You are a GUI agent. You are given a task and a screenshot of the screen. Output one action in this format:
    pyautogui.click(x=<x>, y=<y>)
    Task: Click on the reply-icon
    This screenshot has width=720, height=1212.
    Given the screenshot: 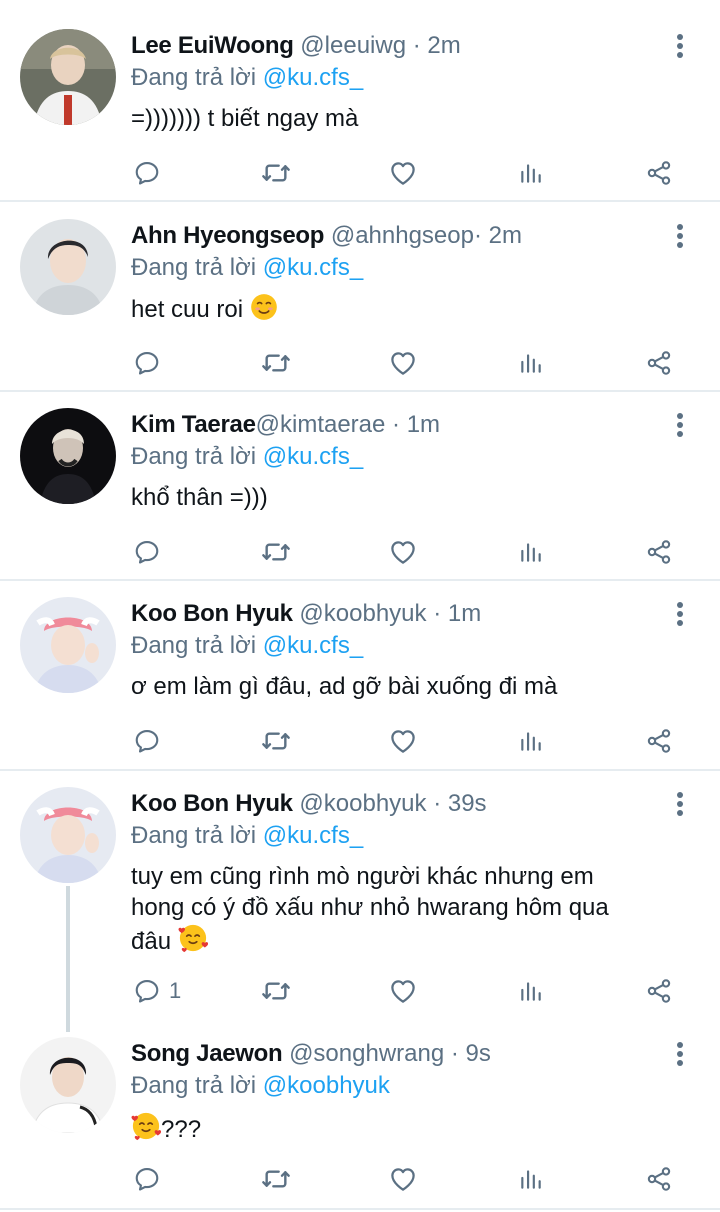 What is the action you would take?
    pyautogui.click(x=147, y=1179)
    